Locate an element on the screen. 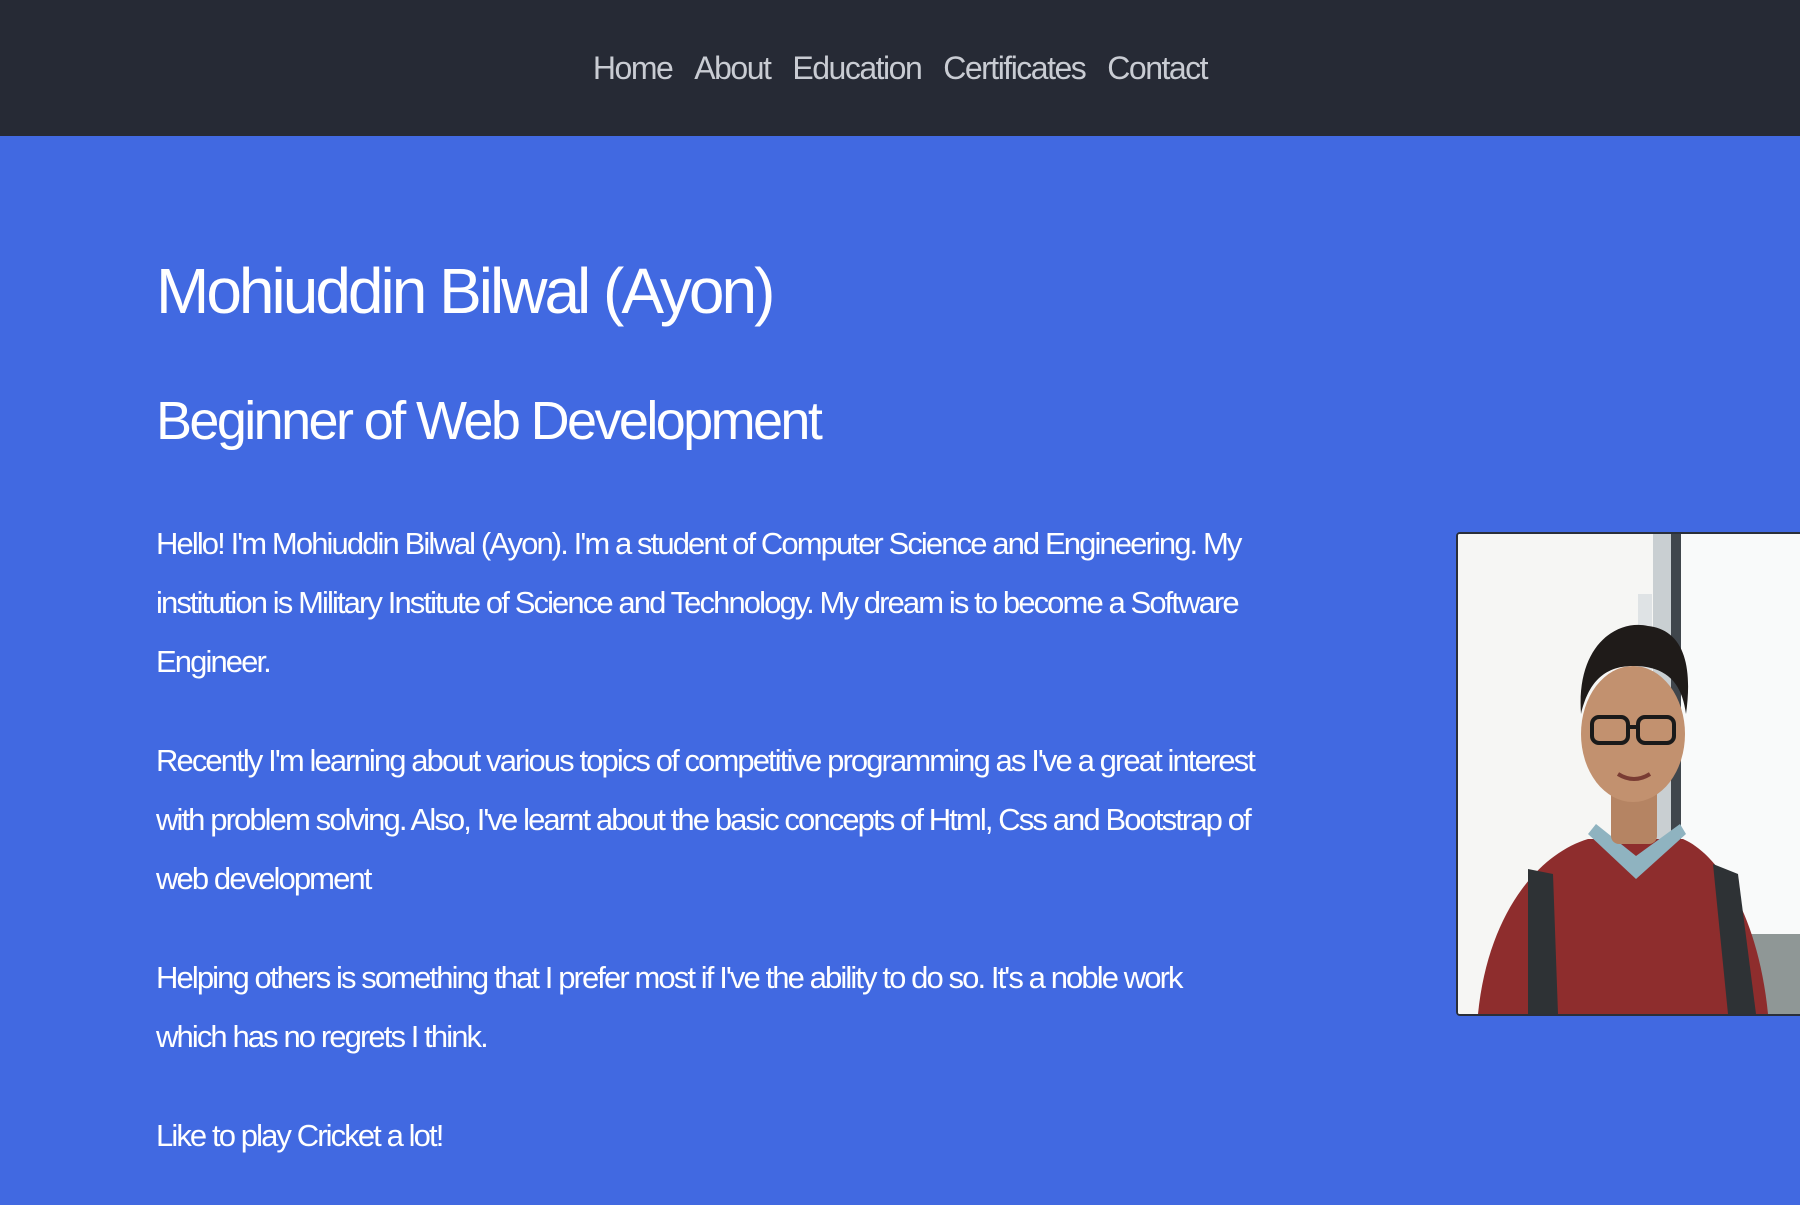 The width and height of the screenshot is (1800, 1205). nav-item-education: Education is located at coordinates (857, 68).